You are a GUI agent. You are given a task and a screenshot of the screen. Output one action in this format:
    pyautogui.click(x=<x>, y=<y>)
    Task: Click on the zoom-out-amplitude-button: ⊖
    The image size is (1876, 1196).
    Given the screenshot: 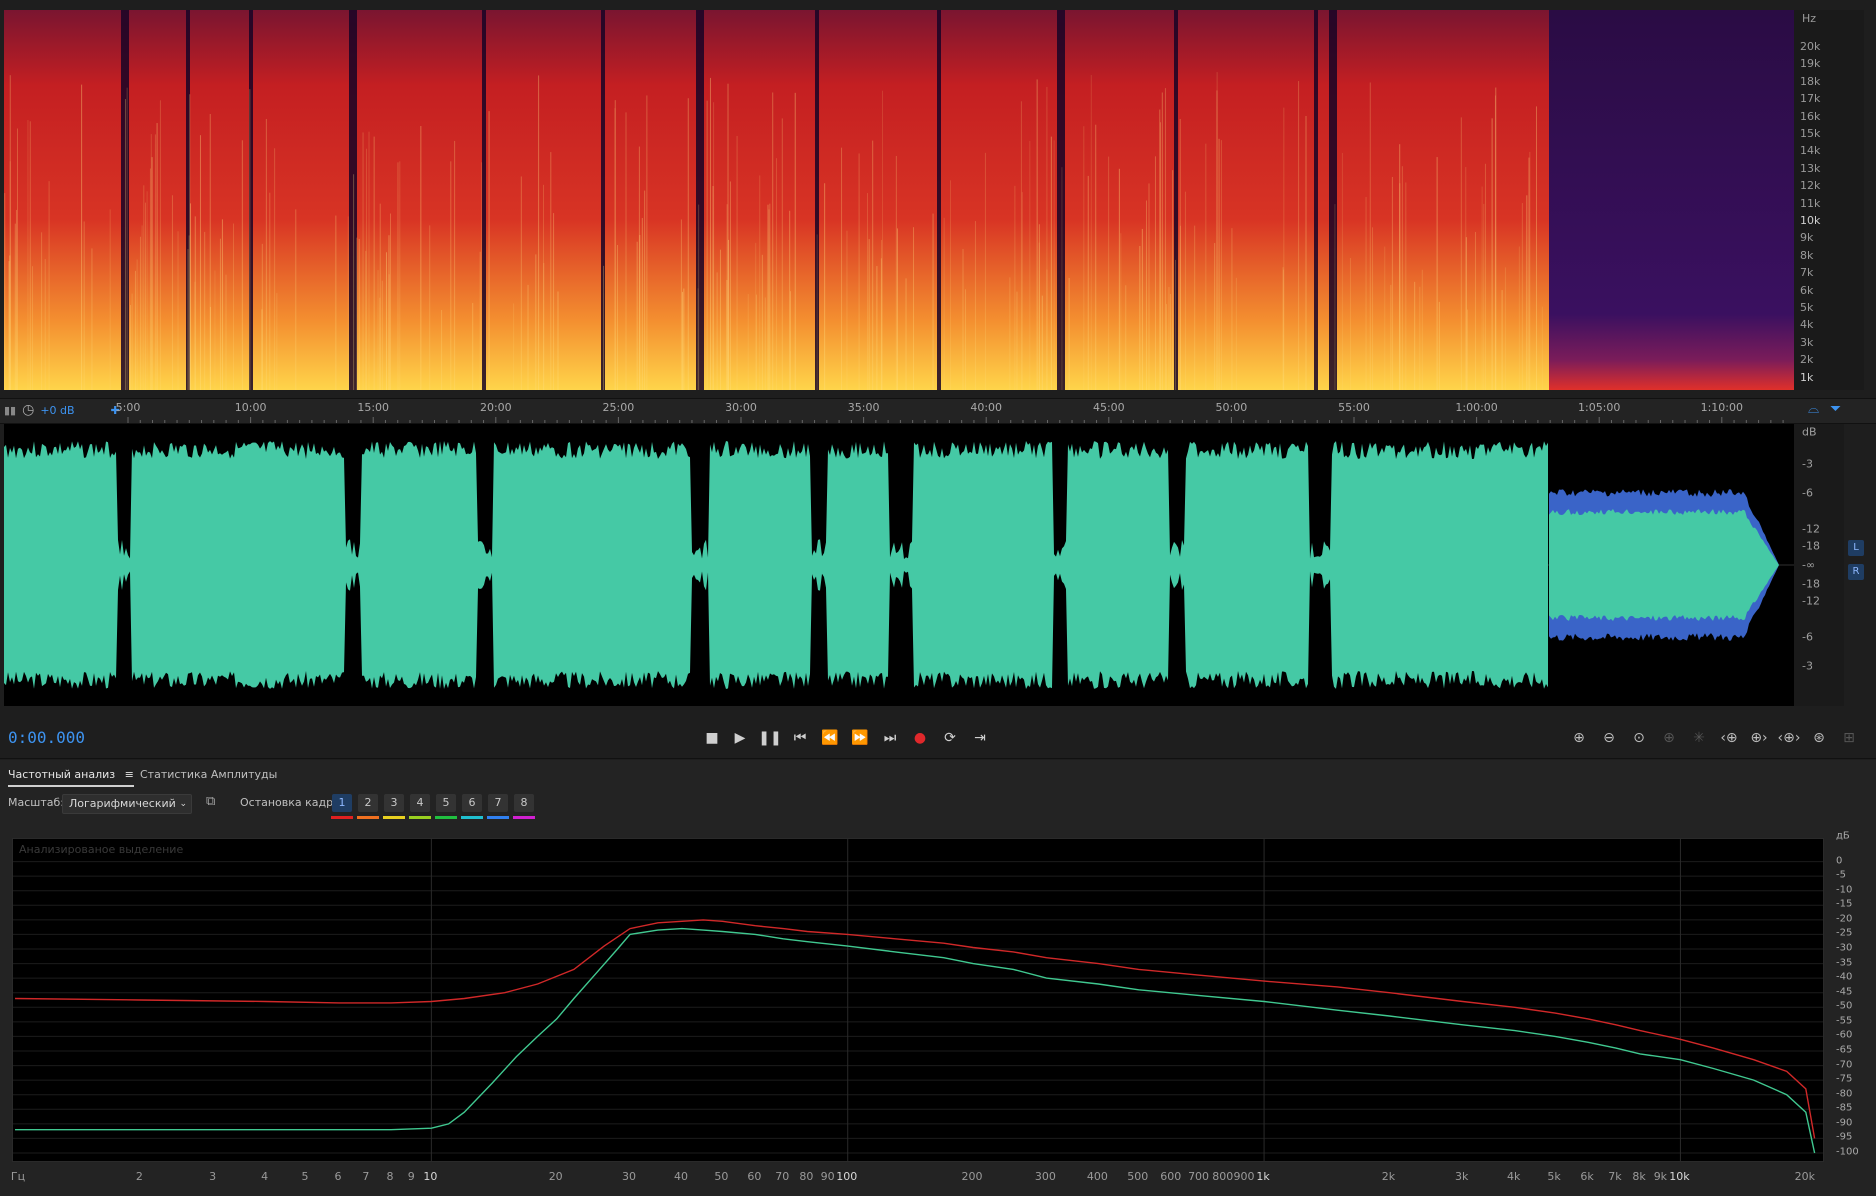 What is the action you would take?
    pyautogui.click(x=1609, y=738)
    